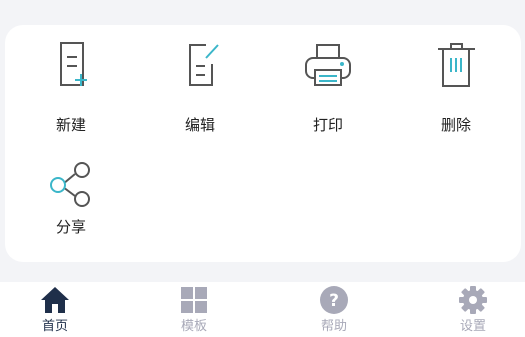  What do you see at coordinates (472, 326) in the screenshot?
I see `tab-settings-label: 设置` at bounding box center [472, 326].